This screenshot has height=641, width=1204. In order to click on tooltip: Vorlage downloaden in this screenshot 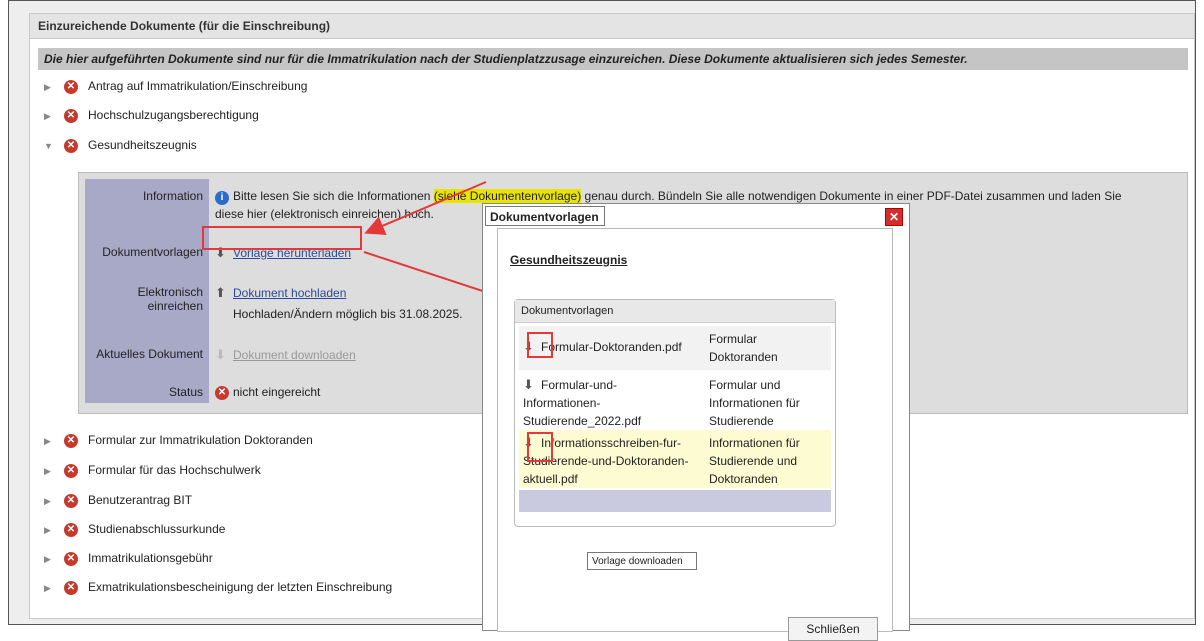, I will do `click(642, 561)`.